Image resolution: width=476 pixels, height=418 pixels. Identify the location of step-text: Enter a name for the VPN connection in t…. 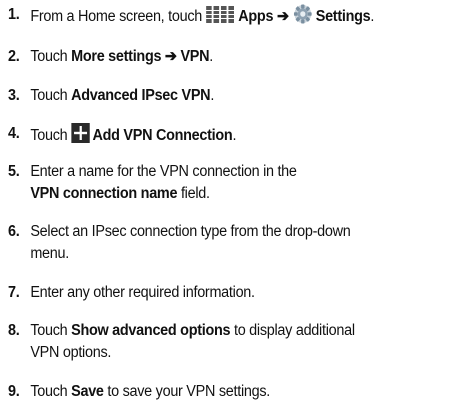
(163, 171).